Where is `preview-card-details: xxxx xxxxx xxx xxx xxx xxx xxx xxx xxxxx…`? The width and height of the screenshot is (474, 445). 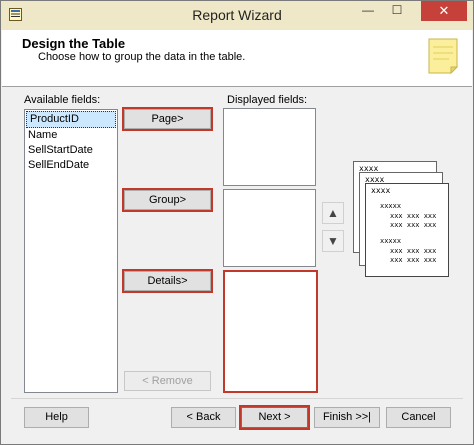
preview-card-details: xxxx xxxxx xxx xxx xxx xxx xxx xxx xxxxx… is located at coordinates (407, 230).